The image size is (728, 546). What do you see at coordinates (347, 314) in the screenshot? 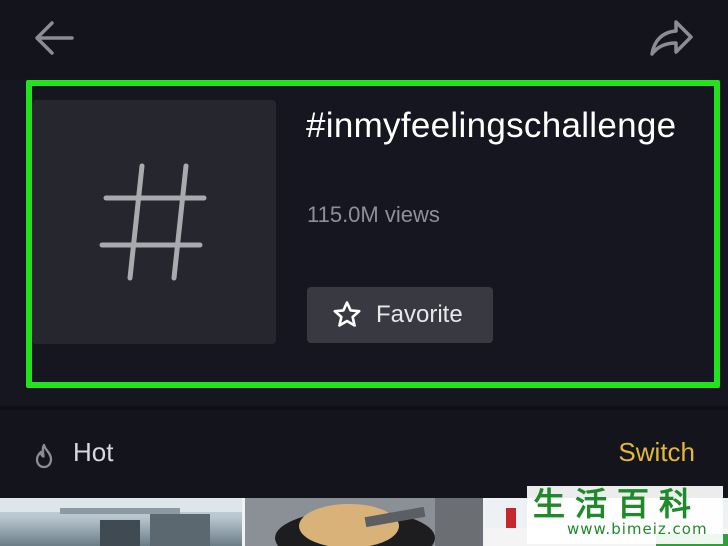
I see `star-outline-icon` at bounding box center [347, 314].